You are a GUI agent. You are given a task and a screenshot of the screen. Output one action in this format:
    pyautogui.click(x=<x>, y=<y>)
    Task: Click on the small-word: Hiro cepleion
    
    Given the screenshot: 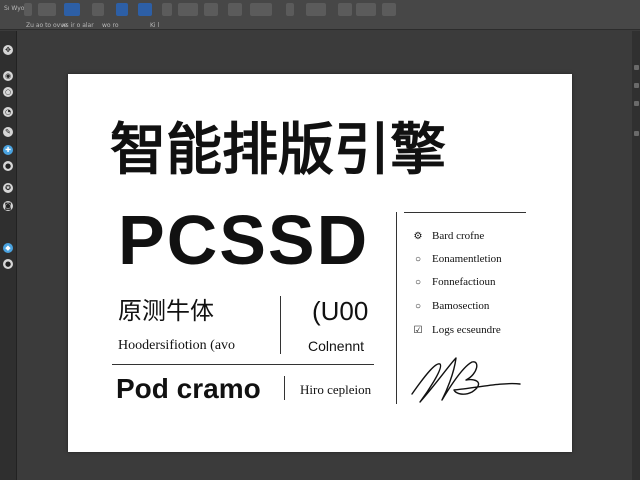 What is the action you would take?
    pyautogui.click(x=336, y=389)
    